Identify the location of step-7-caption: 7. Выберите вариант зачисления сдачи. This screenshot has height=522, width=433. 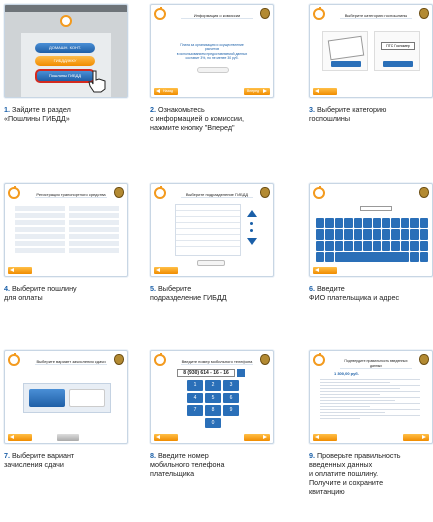
(39, 460).